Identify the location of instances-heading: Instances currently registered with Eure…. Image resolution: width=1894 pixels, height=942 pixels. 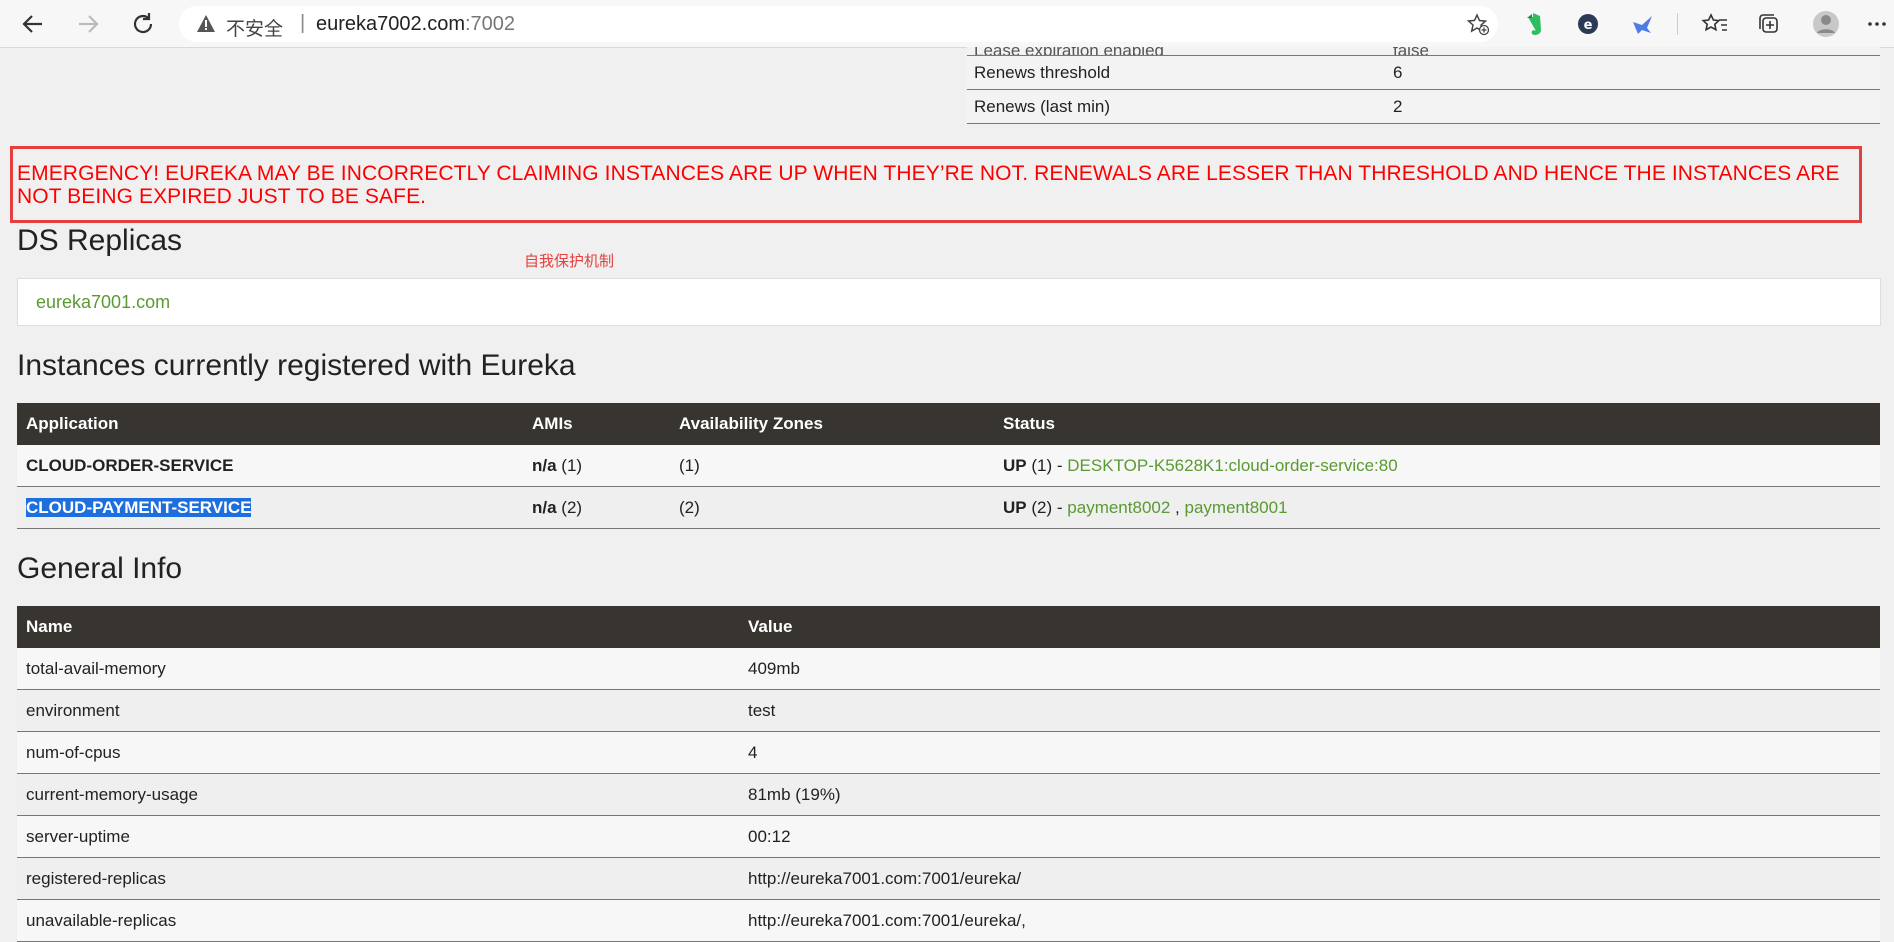
(296, 365).